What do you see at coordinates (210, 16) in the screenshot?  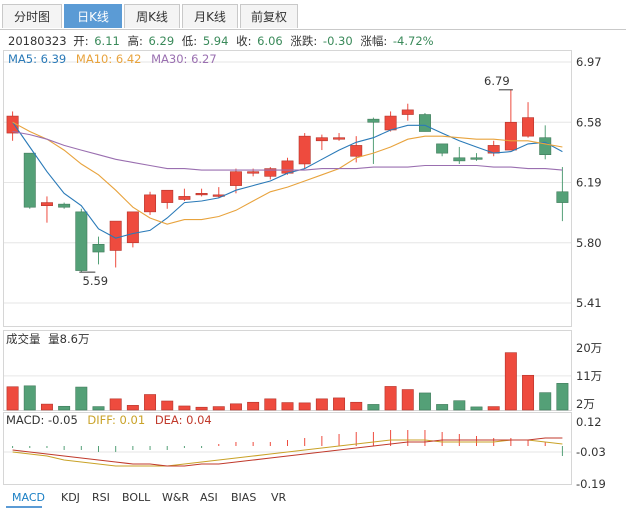 I see `tab-monthly-k: 月K线` at bounding box center [210, 16].